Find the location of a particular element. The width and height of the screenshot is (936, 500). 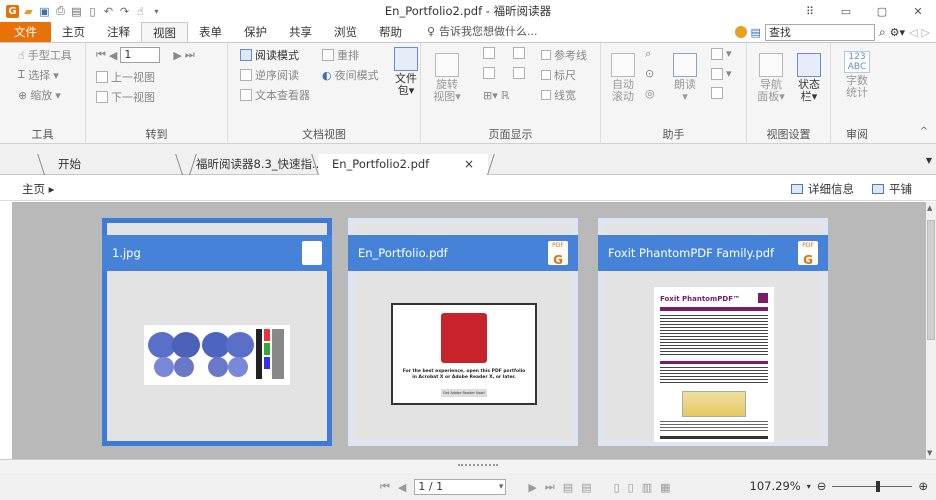

single-page-view-icon: ▯ is located at coordinates (617, 487).